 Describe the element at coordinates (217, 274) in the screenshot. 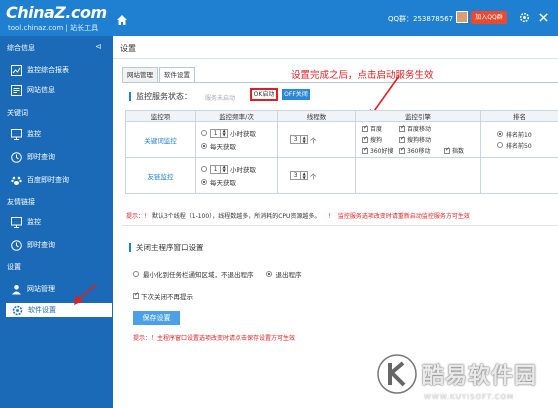

I see `close-behavior-options: 最小化到任务栏通知区域，不退出程序 退出程序` at that location.